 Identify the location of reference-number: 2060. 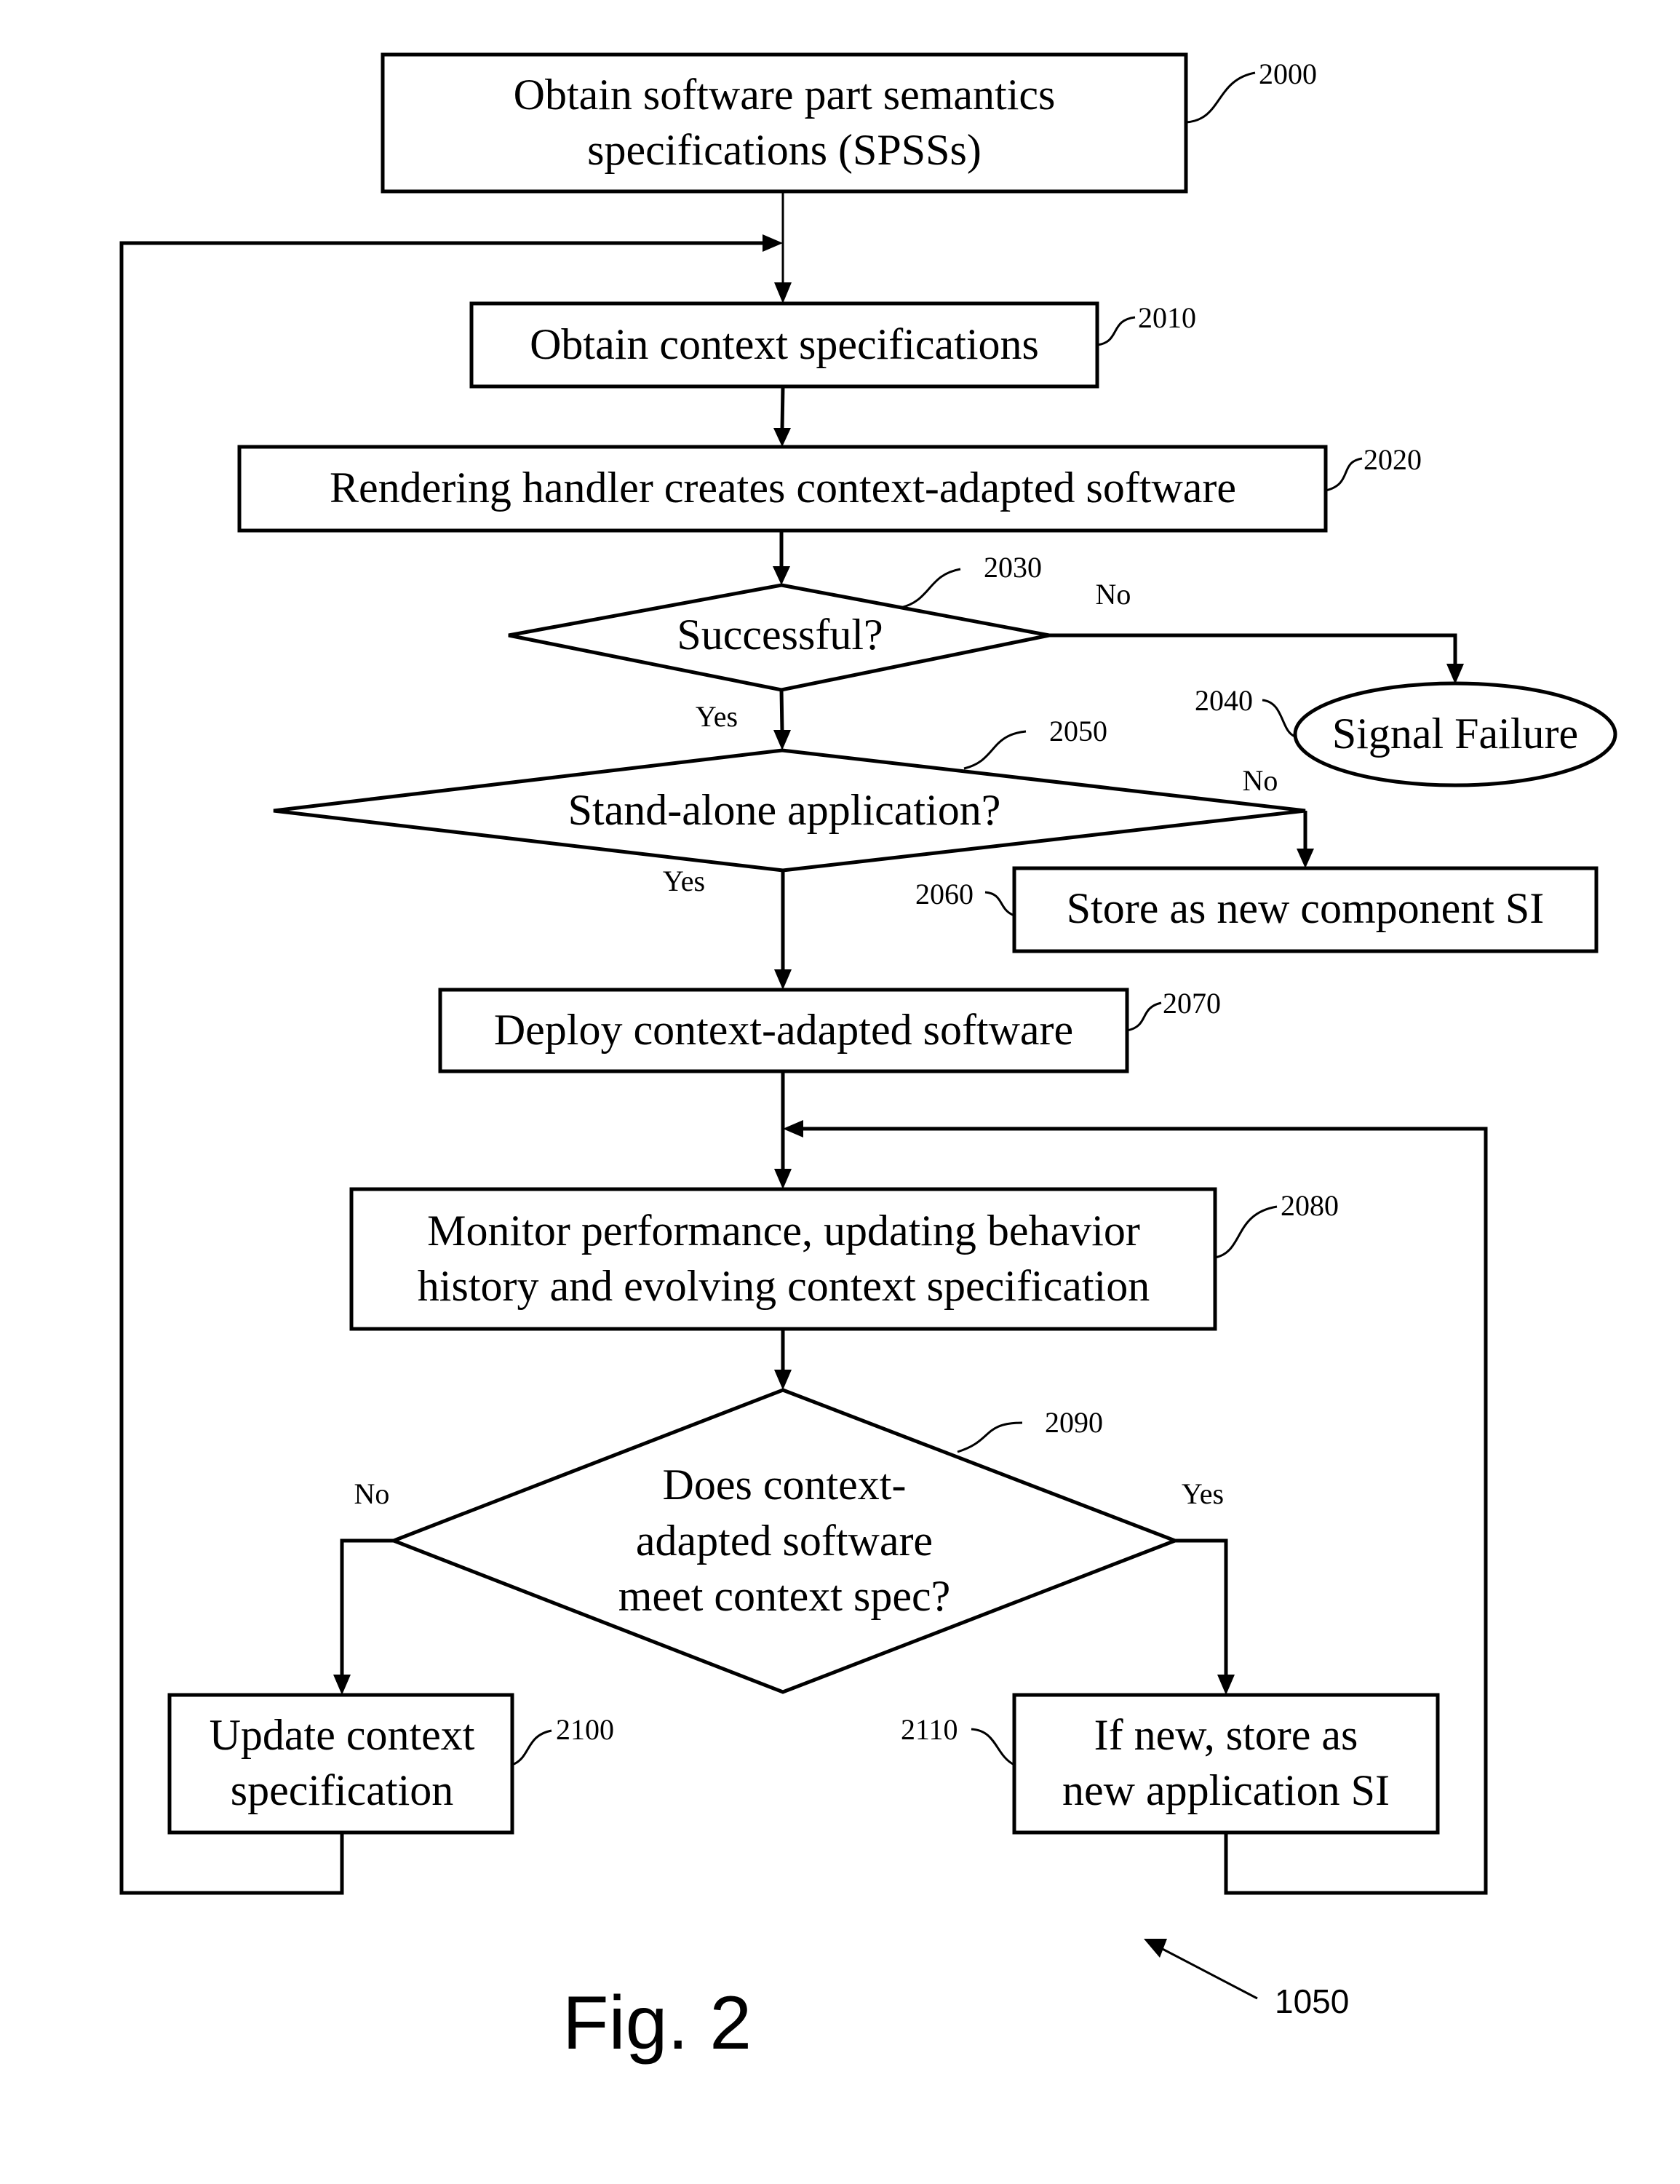
(944, 894).